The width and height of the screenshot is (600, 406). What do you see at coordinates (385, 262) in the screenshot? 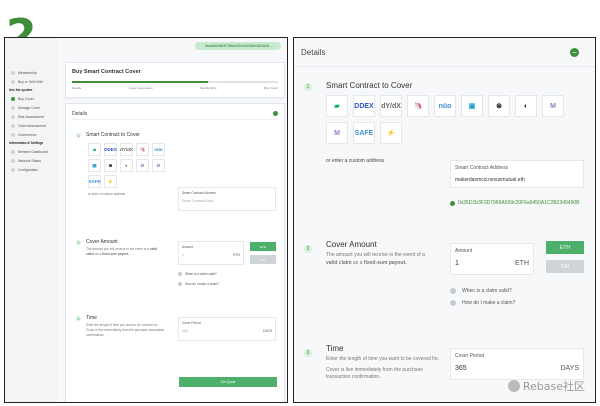
I see `desc-bold: fixed-sum payout.` at bounding box center [385, 262].